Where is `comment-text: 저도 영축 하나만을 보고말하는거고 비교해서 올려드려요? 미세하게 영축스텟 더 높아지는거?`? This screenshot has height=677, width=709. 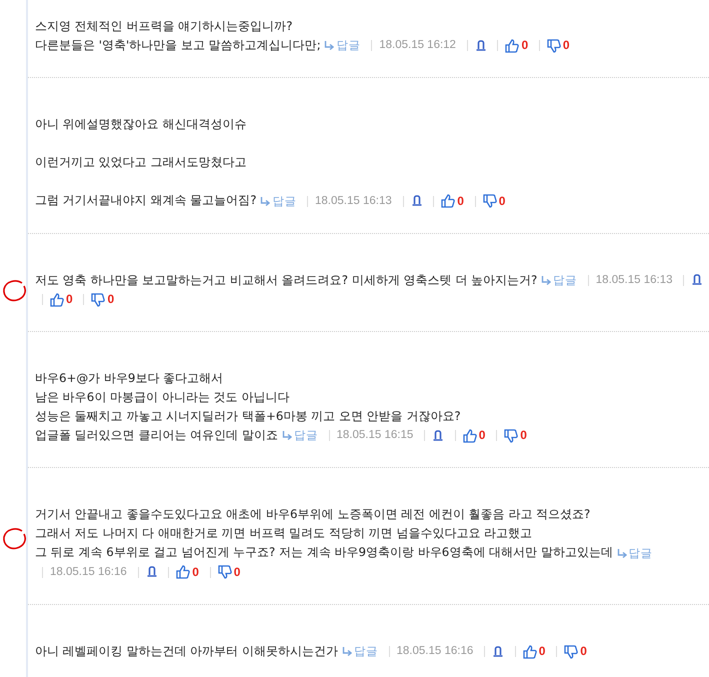 comment-text: 저도 영축 하나만을 보고말하는거고 비교해서 올려드려요? 미세하게 영축스텟 더 높아지는거? is located at coordinates (286, 279).